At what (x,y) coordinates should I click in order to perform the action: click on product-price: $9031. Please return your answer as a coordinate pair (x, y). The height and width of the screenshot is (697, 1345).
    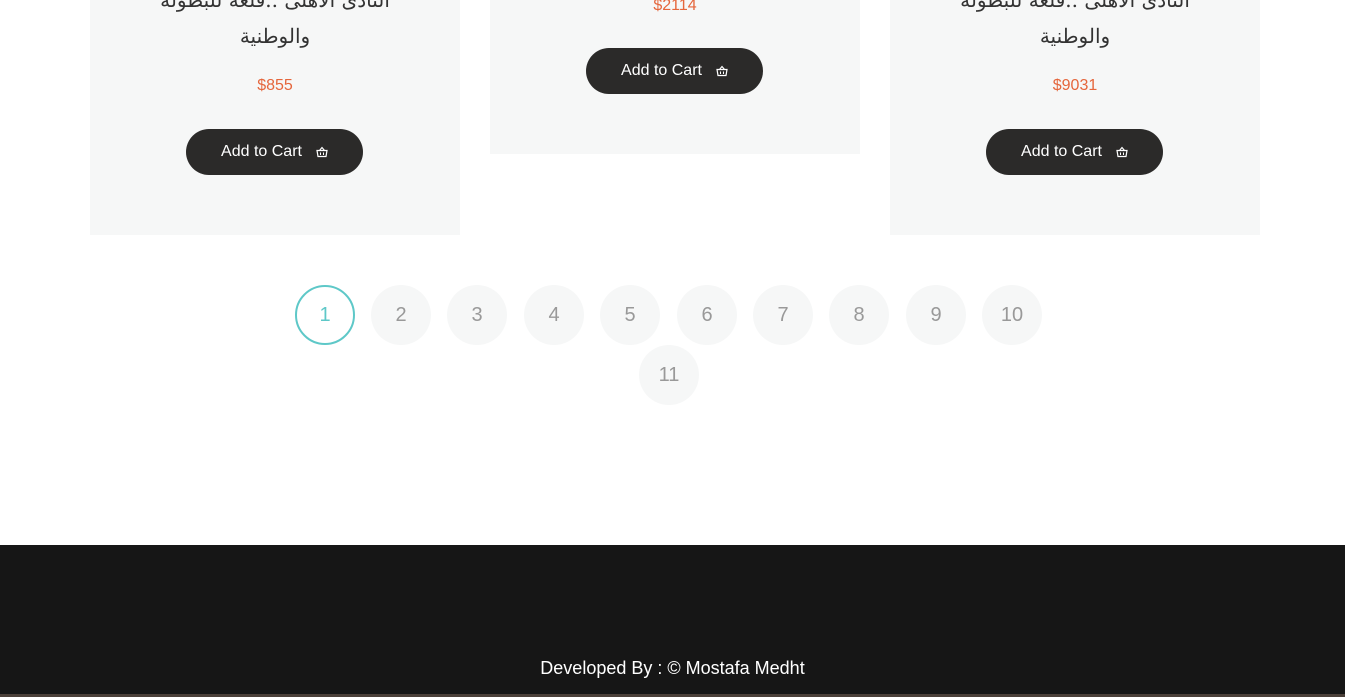
    Looking at the image, I should click on (1075, 85).